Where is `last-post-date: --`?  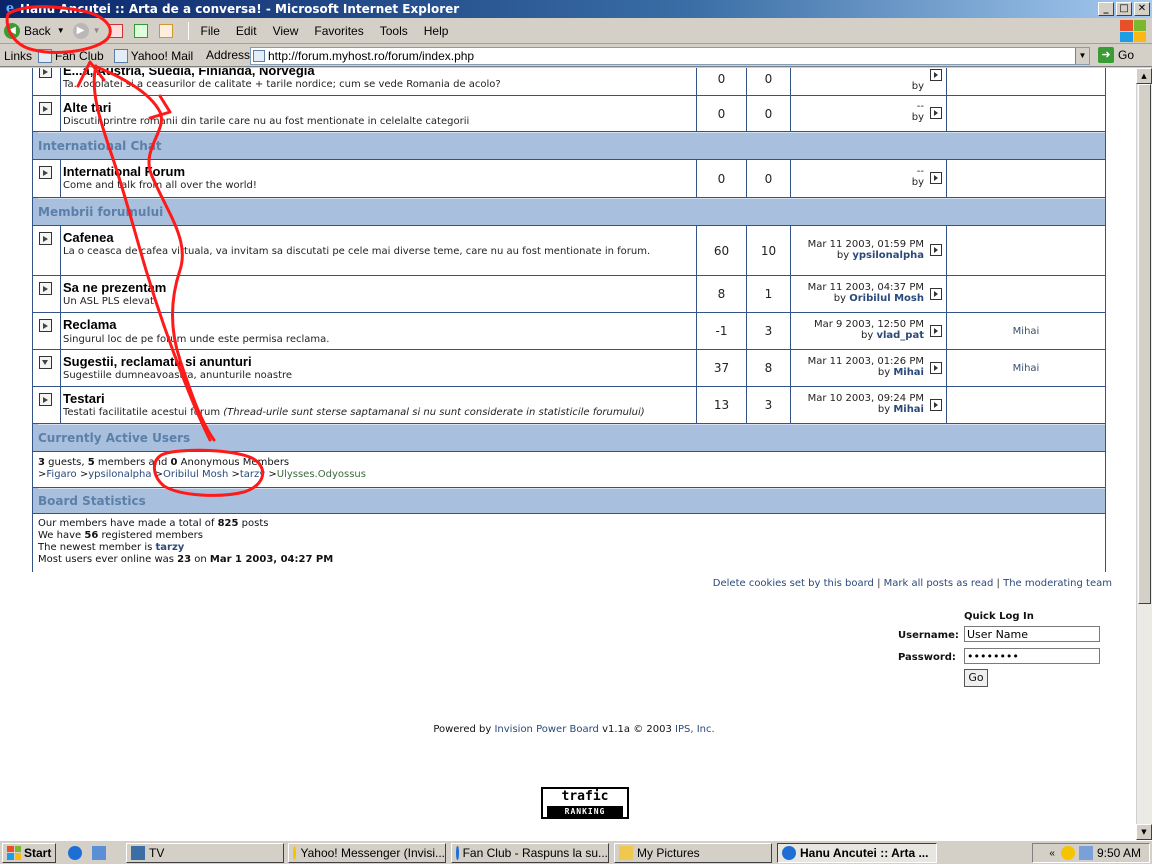 last-post-date: -- is located at coordinates (920, 171).